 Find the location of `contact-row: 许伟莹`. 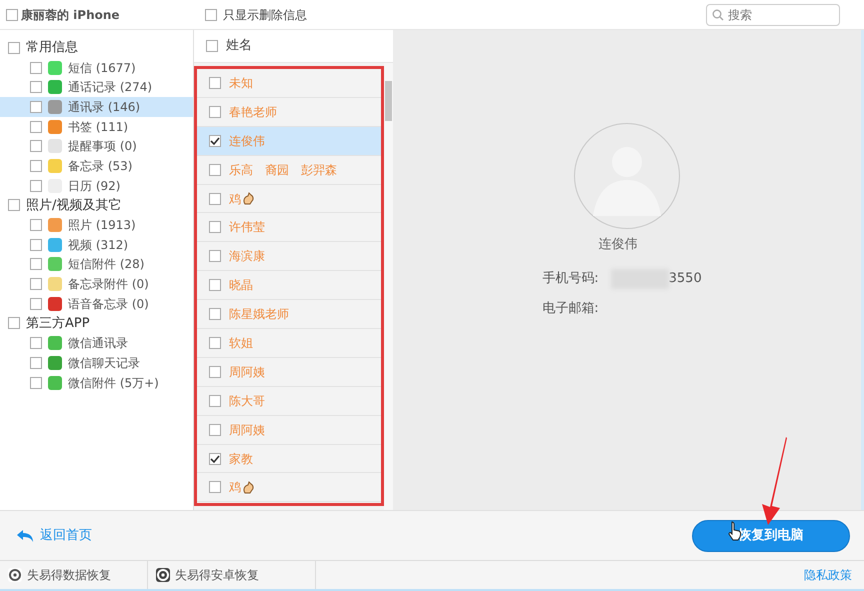

contact-row: 许伟莹 is located at coordinates (289, 227).